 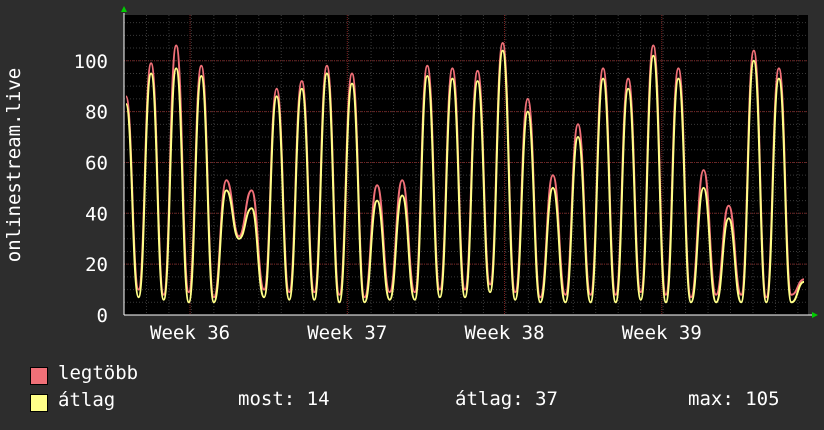 What do you see at coordinates (190, 333) in the screenshot?
I see `x-tick-label: Week 36` at bounding box center [190, 333].